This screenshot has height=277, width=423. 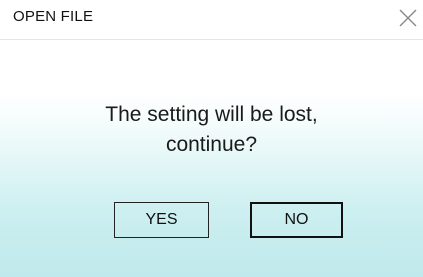 What do you see at coordinates (211, 114) in the screenshot?
I see `message-line-1: The setting will be lost,` at bounding box center [211, 114].